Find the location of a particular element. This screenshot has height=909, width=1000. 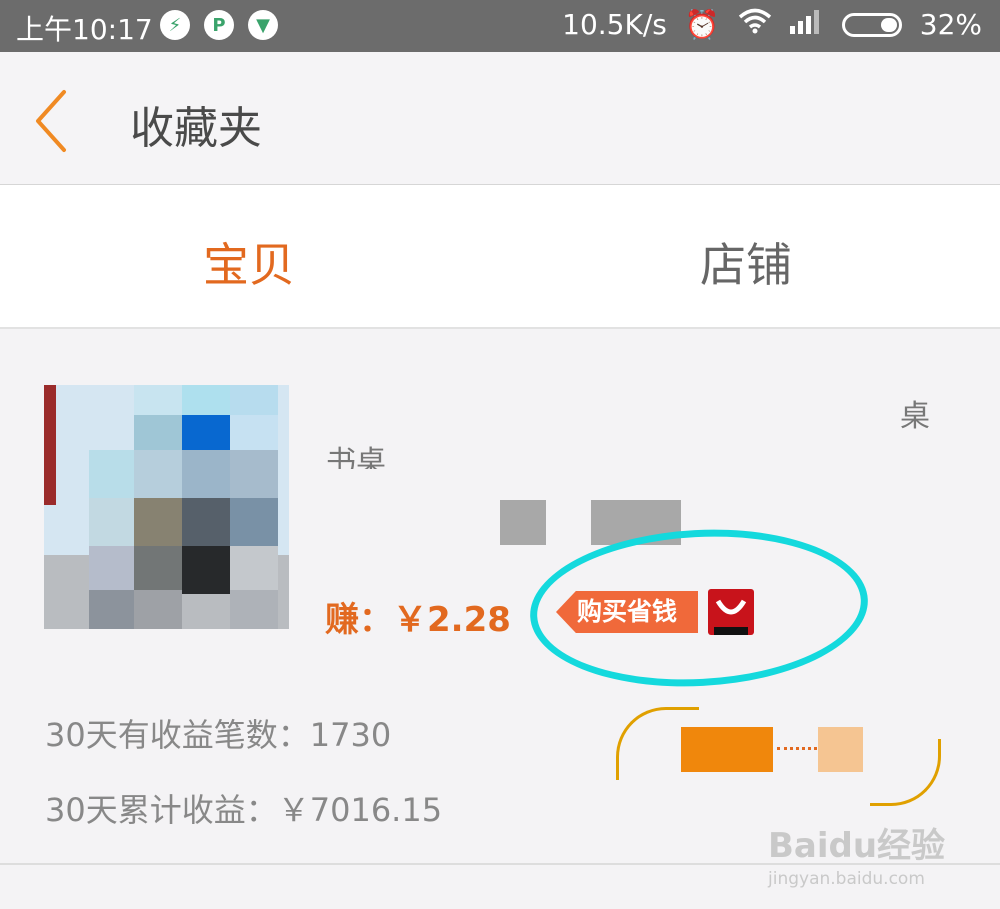

stat-orders-30d: 30天有收益笔数：1730 is located at coordinates (218, 733).